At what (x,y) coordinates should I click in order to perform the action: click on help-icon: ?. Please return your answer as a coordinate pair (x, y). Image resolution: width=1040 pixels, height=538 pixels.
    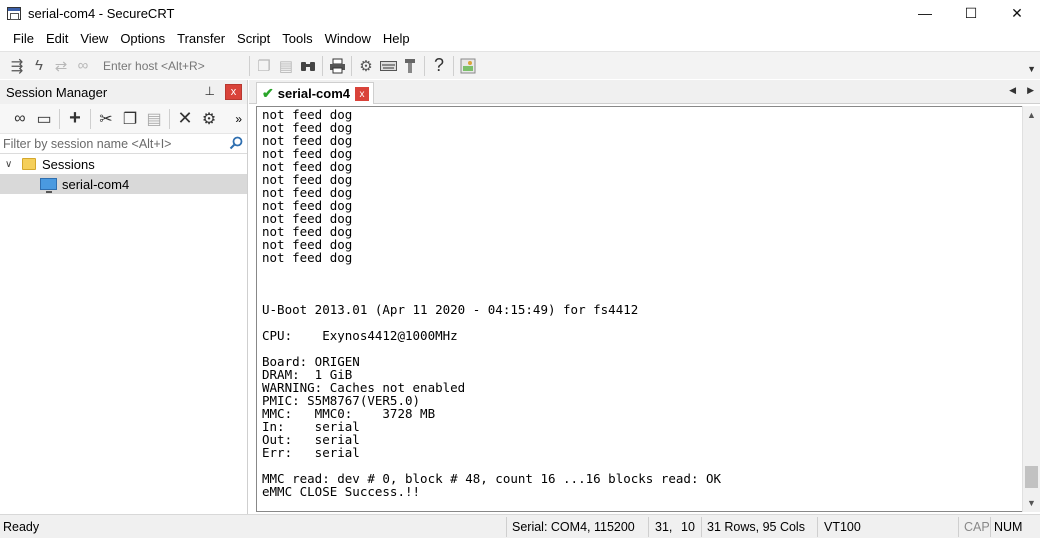
    Looking at the image, I should click on (439, 66).